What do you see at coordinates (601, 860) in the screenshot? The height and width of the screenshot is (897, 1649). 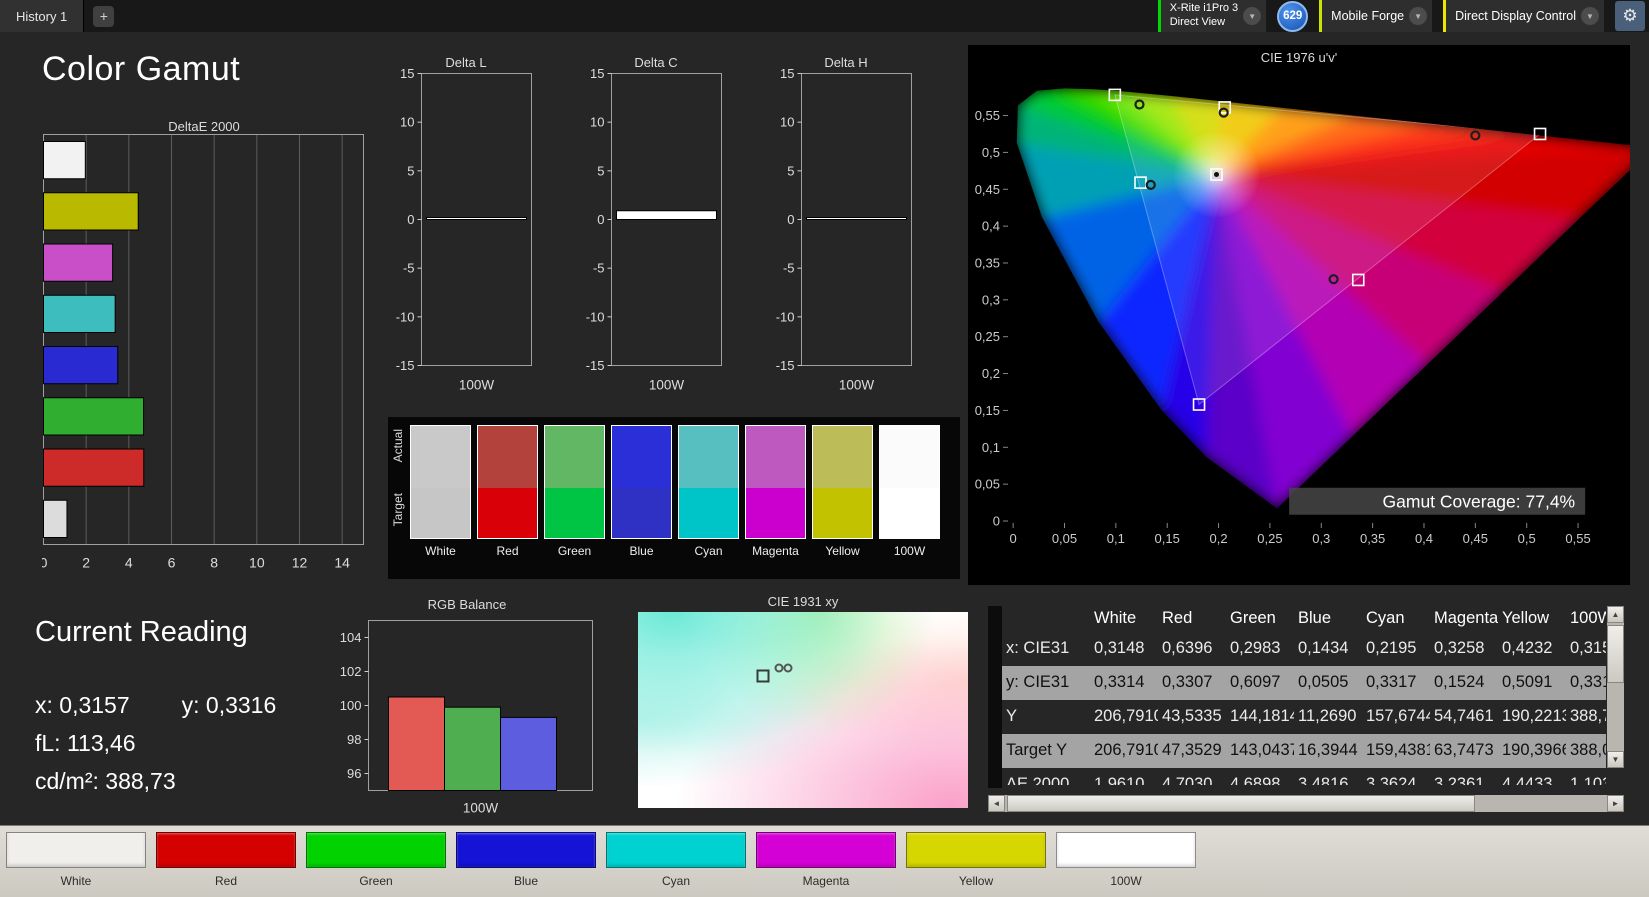 I see `patch-row: White Red Green Blue Cyan Magenta Yellow 100W` at bounding box center [601, 860].